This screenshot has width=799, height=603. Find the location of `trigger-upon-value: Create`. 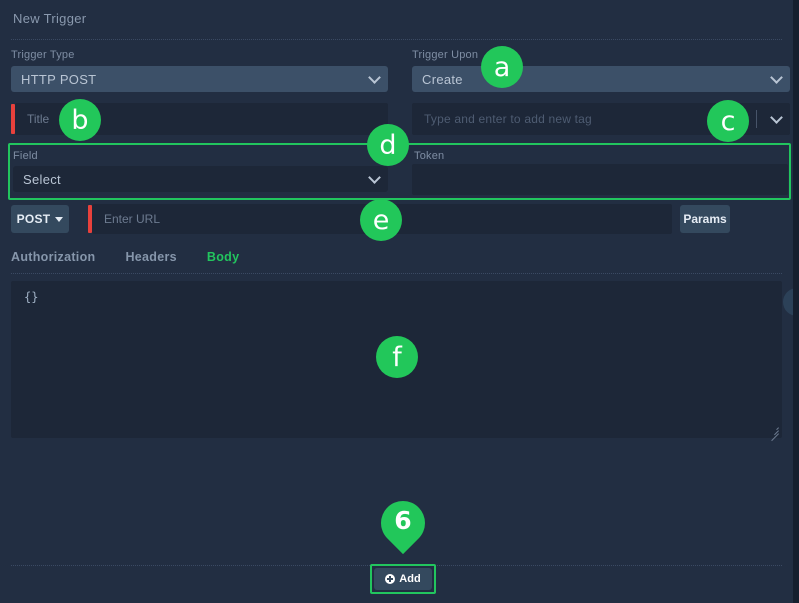

trigger-upon-value: Create is located at coordinates (442, 79).